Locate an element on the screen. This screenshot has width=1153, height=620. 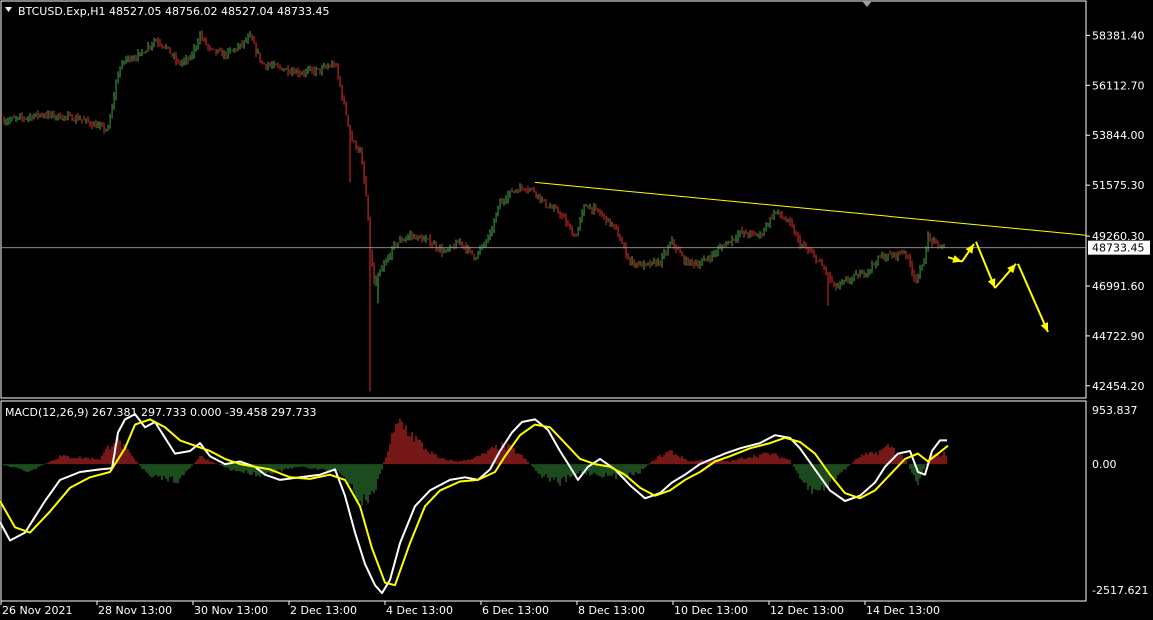
macd-axis-label: -2517.621 is located at coordinates (1120, 590).